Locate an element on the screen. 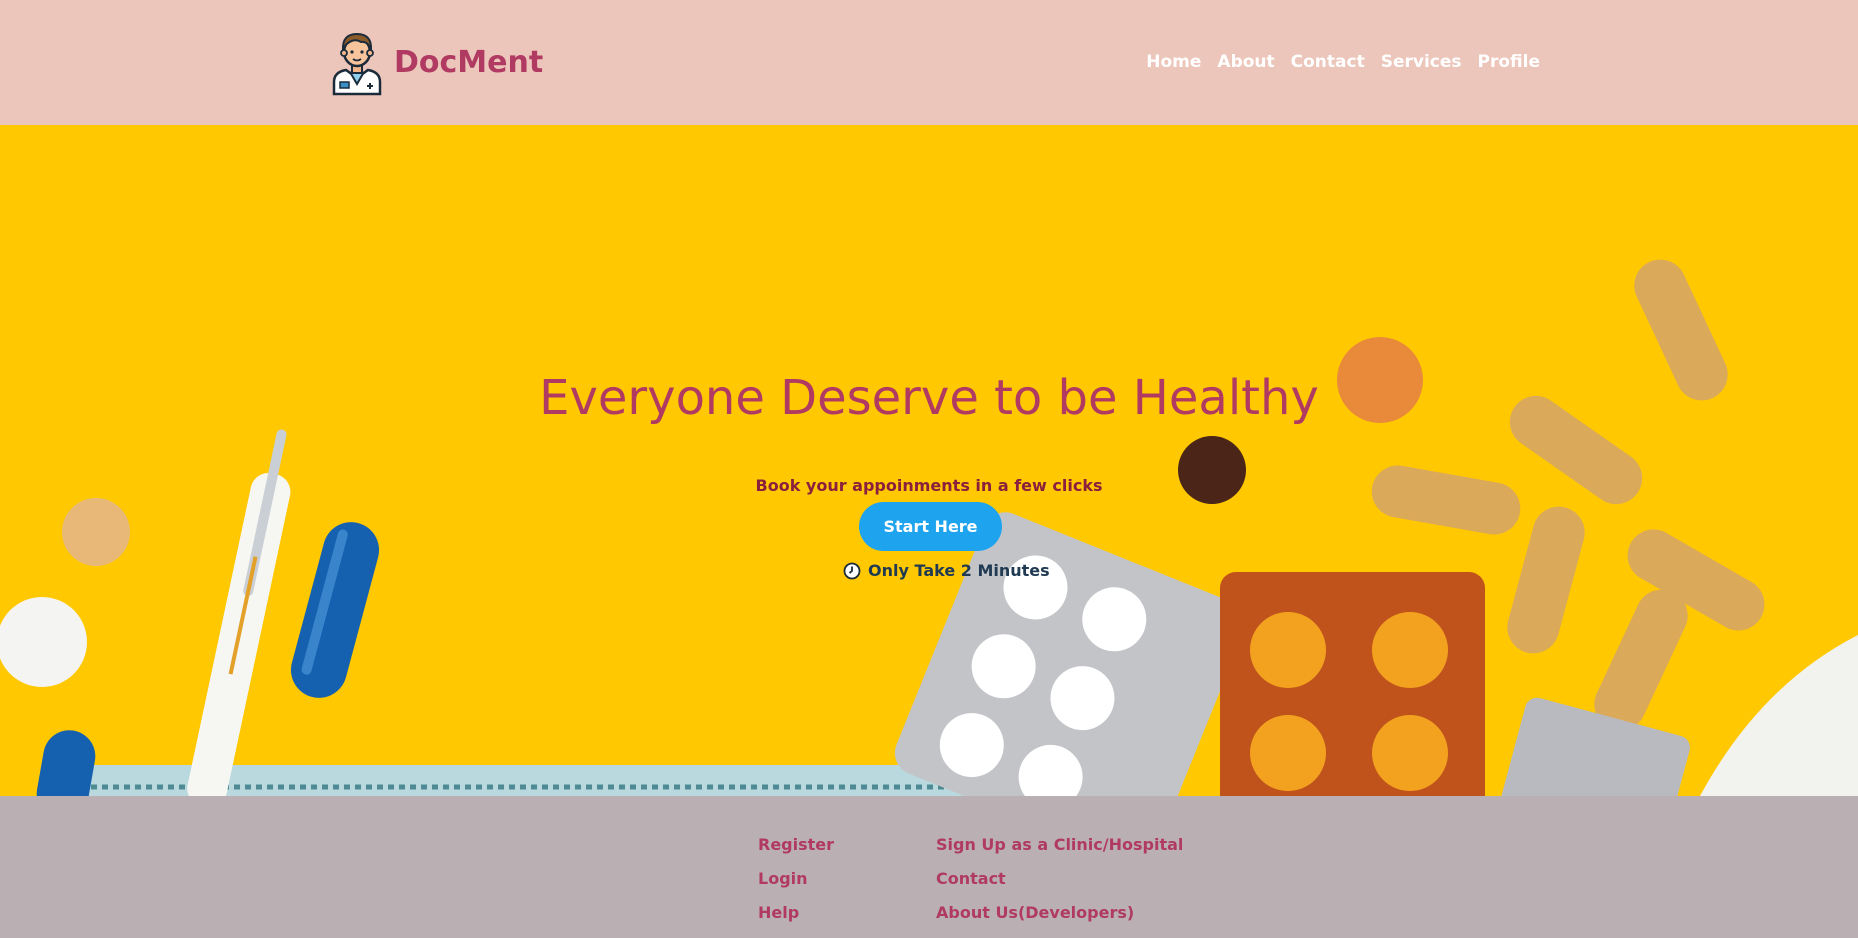  nav-profile-link: Profile is located at coordinates (1509, 62).